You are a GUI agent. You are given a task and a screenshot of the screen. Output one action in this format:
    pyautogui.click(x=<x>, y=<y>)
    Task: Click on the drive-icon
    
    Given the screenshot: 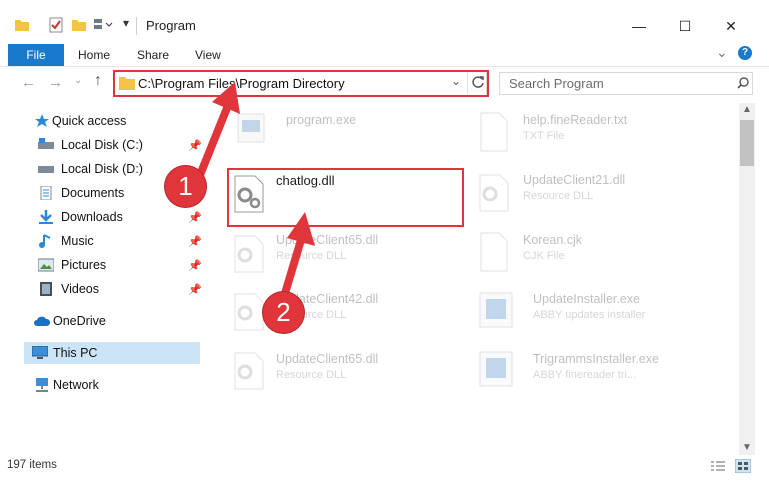 What is the action you would take?
    pyautogui.click(x=46, y=169)
    